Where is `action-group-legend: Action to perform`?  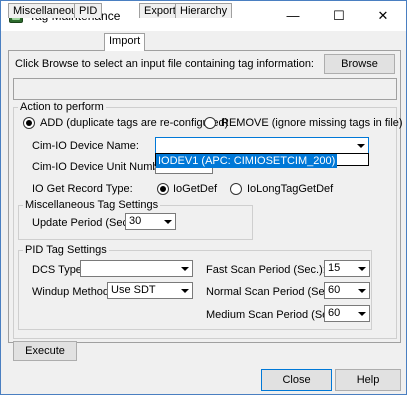
action-group-legend: Action to perform is located at coordinates (62, 107).